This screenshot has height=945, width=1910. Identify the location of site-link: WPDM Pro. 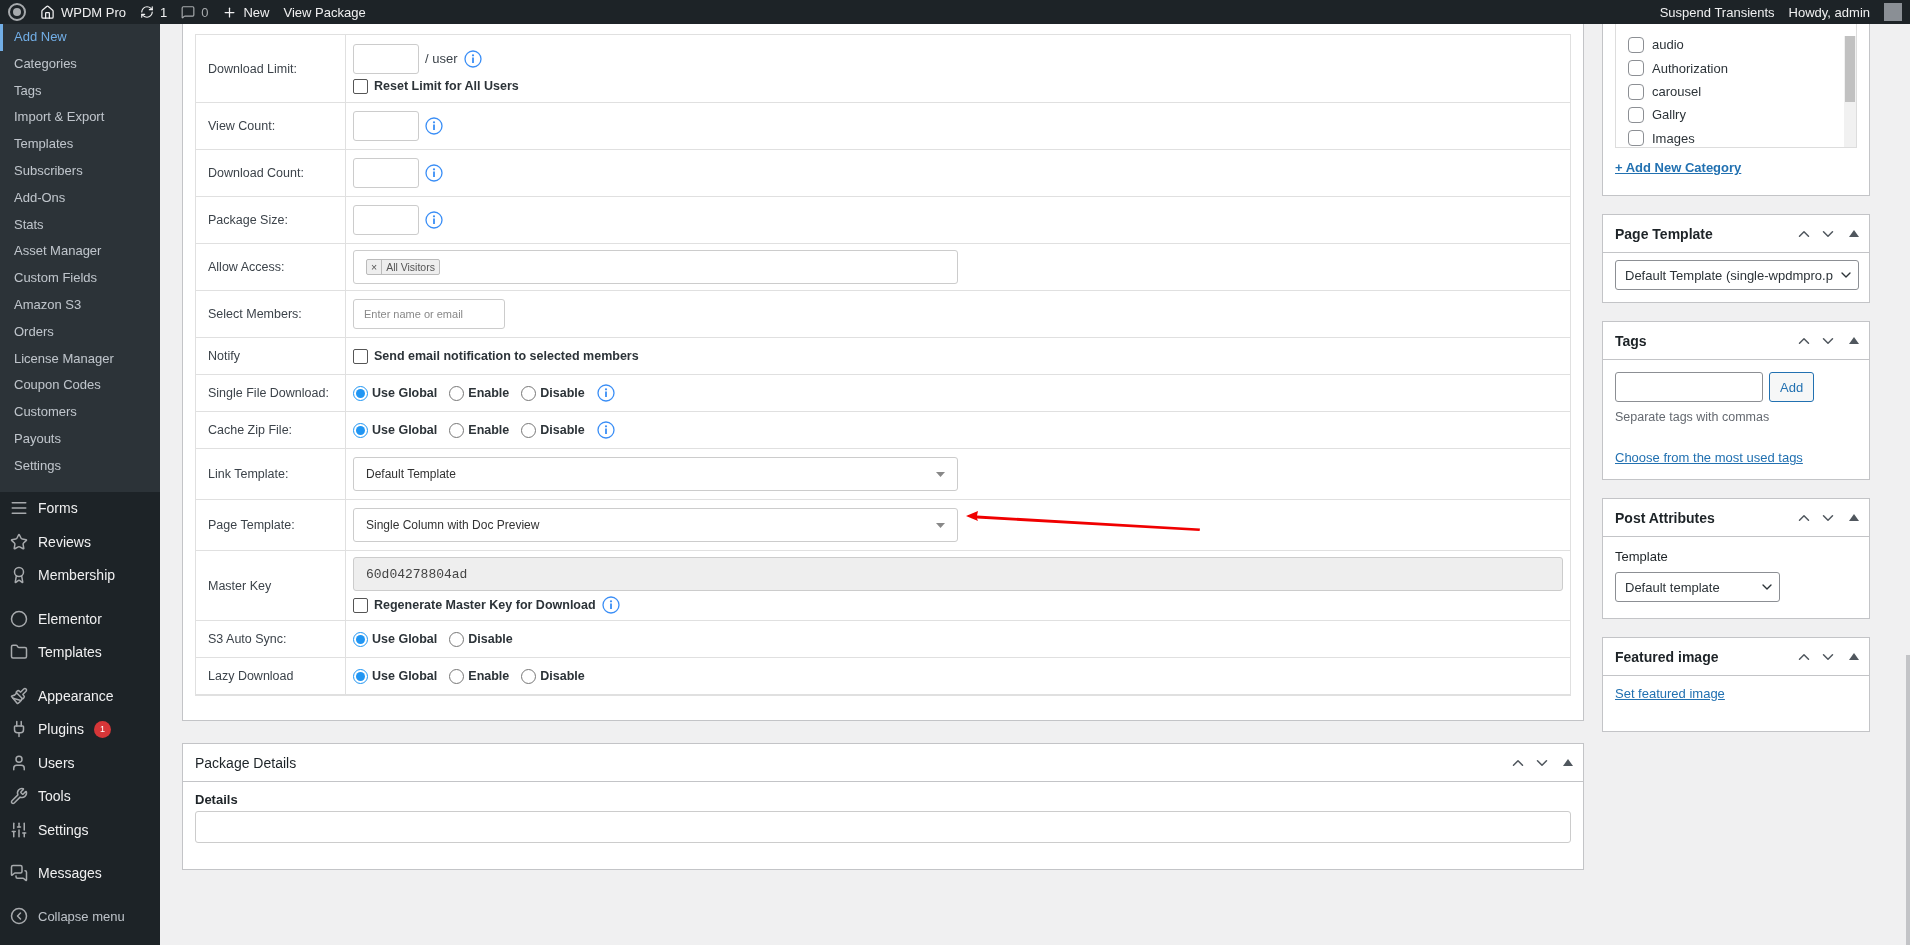
(83, 12).